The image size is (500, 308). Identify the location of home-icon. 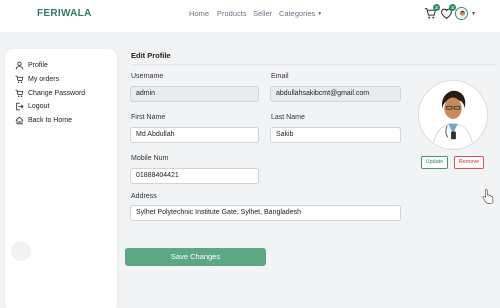
(19, 120).